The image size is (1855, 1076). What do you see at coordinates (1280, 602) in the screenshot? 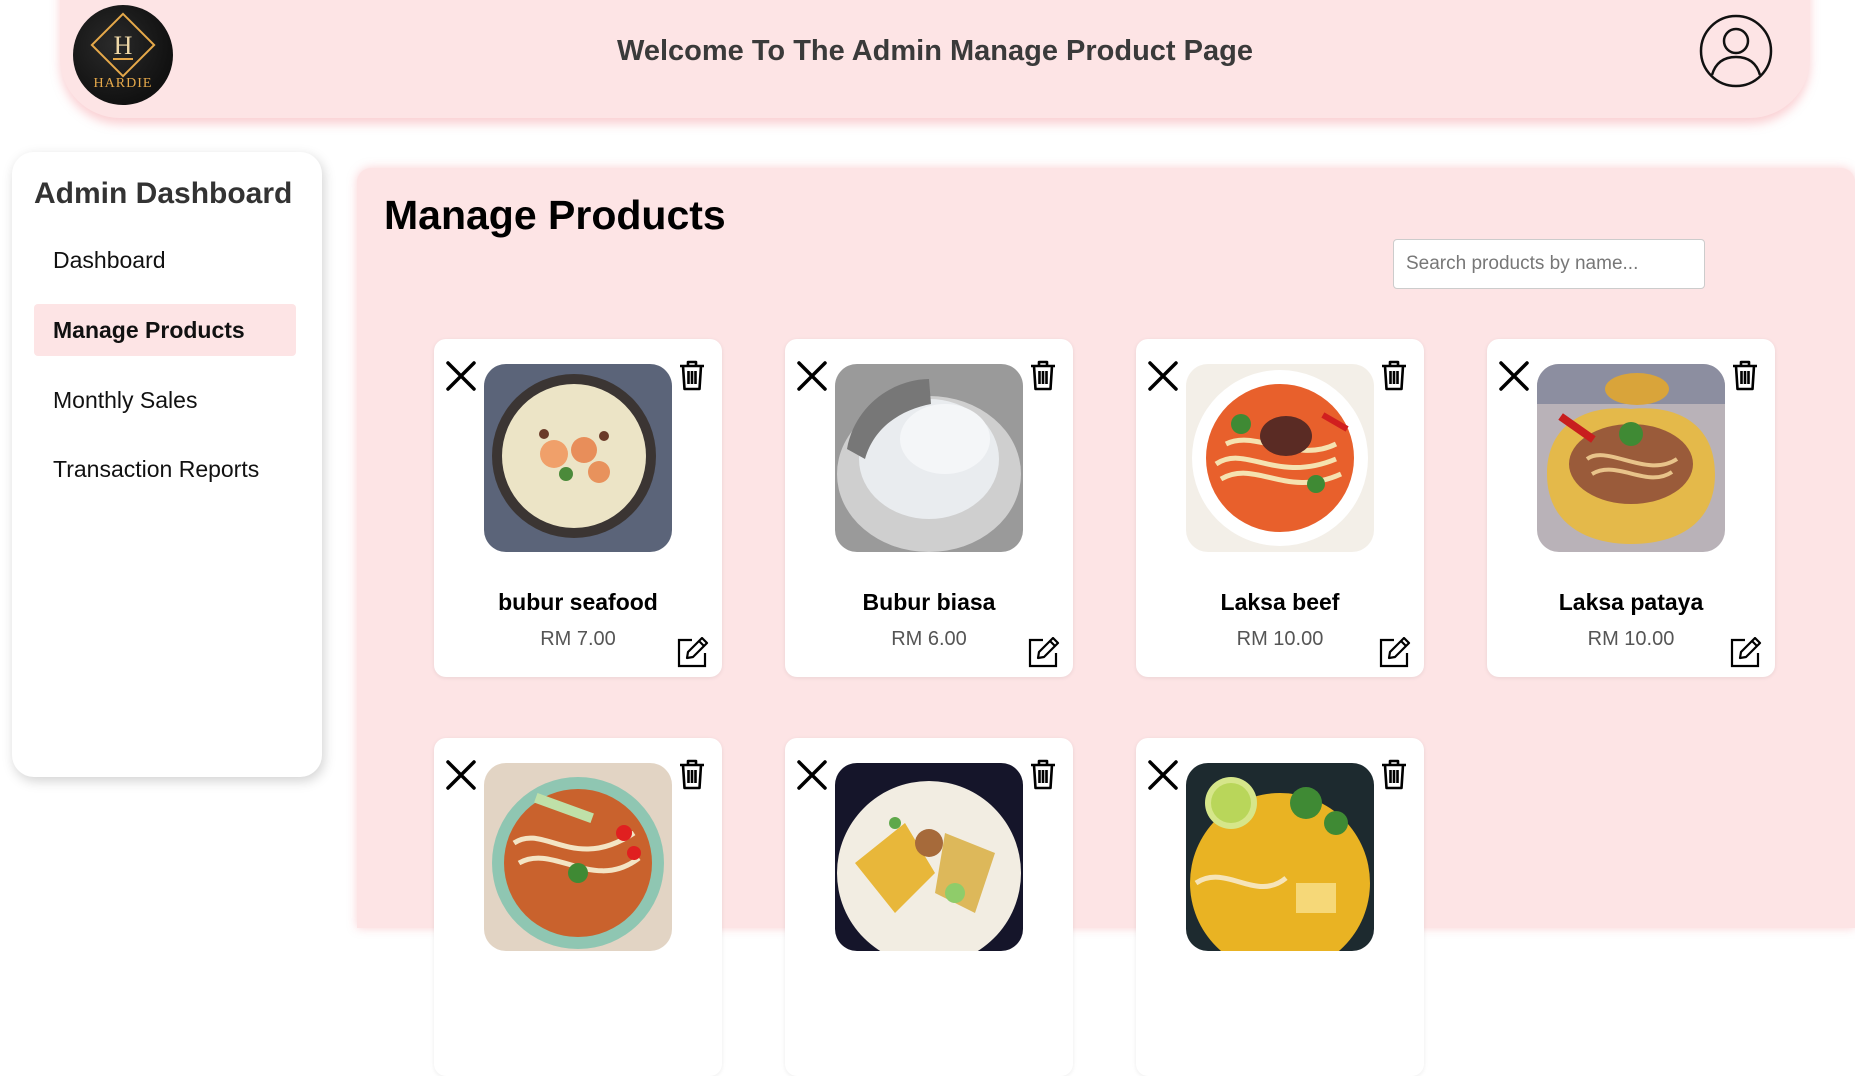
I see `product-name: Laksa beef` at bounding box center [1280, 602].